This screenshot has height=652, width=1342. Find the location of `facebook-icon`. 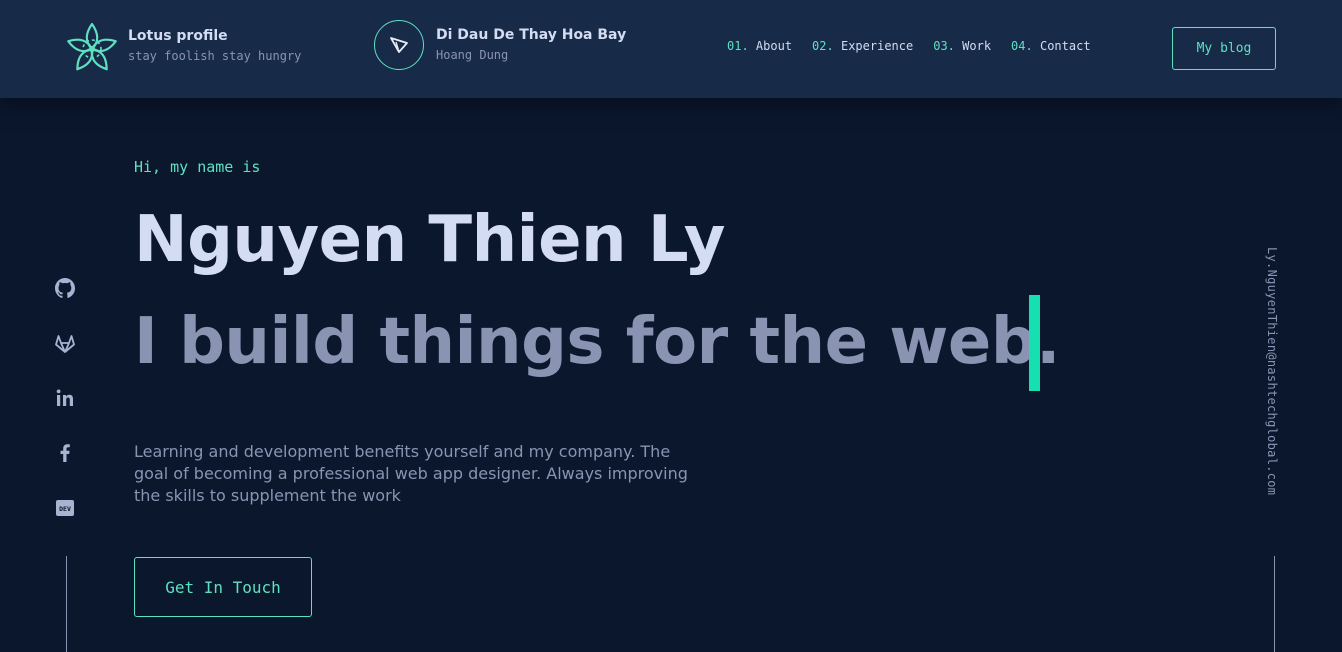

facebook-icon is located at coordinates (65, 453).